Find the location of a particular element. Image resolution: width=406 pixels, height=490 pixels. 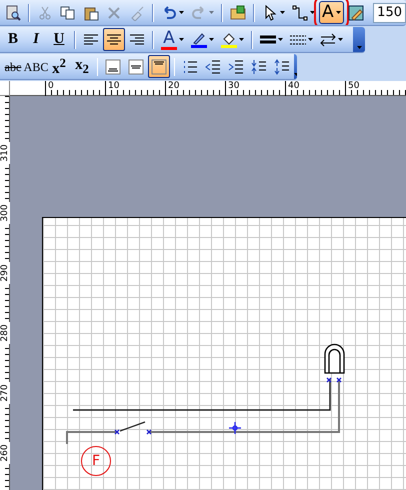

color-bar-icon is located at coordinates (169, 48).